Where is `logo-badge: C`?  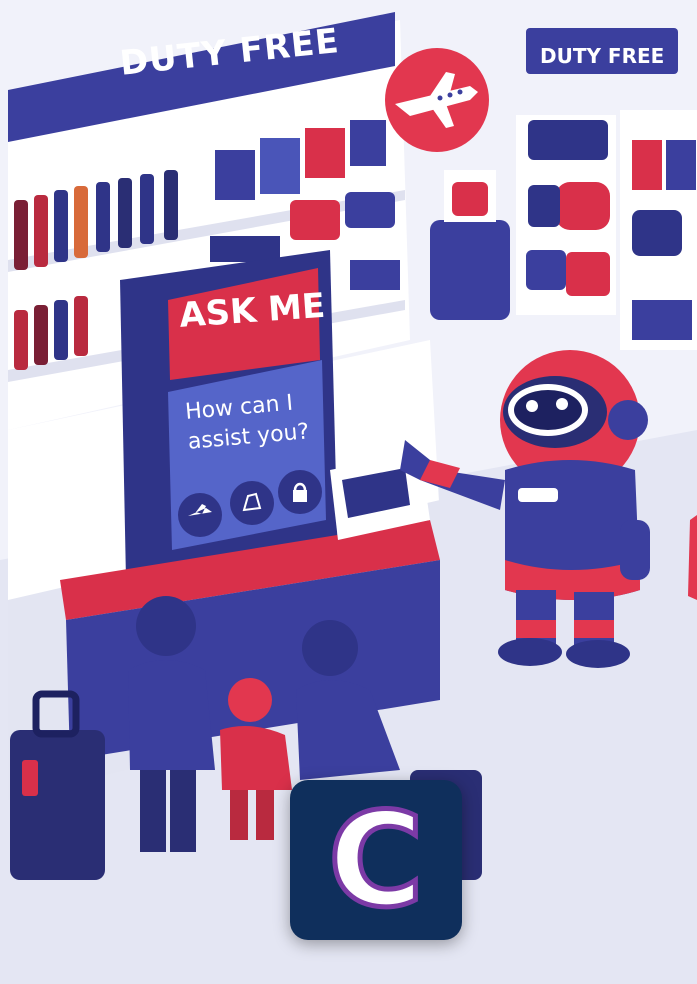 logo-badge: C is located at coordinates (376, 860).